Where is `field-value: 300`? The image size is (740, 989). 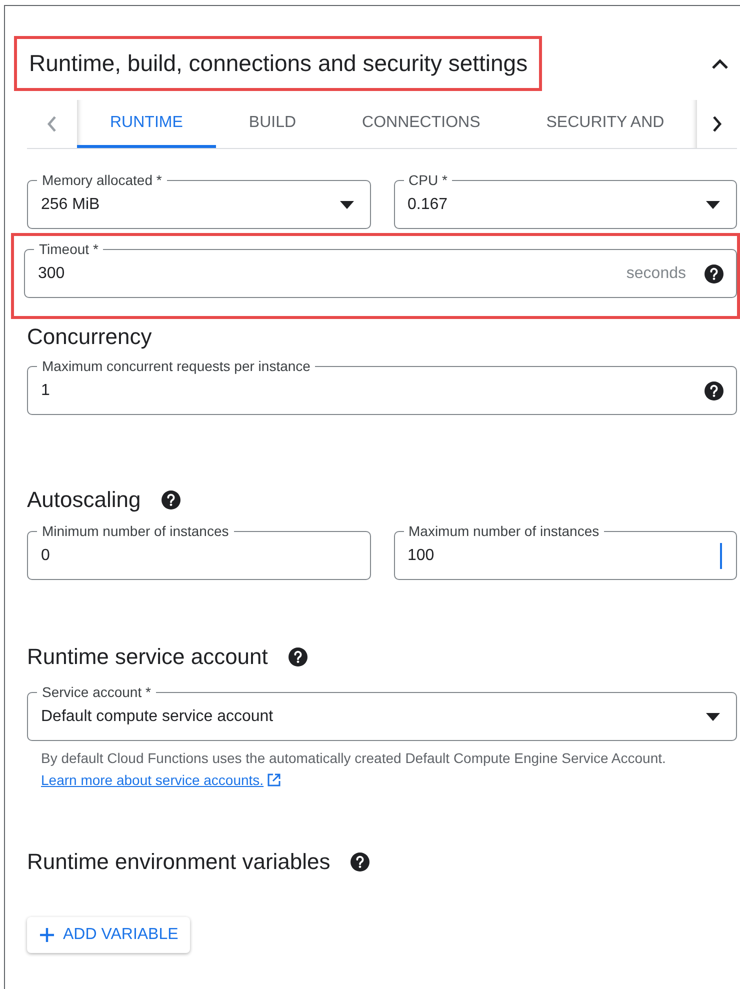
field-value: 300 is located at coordinates (52, 274).